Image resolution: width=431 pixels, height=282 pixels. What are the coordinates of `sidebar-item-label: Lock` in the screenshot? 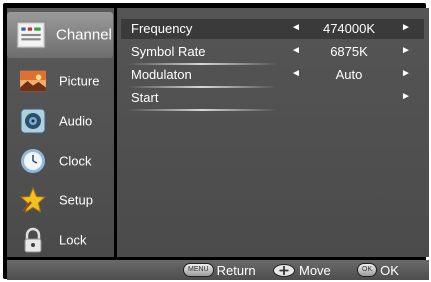 It's located at (73, 240).